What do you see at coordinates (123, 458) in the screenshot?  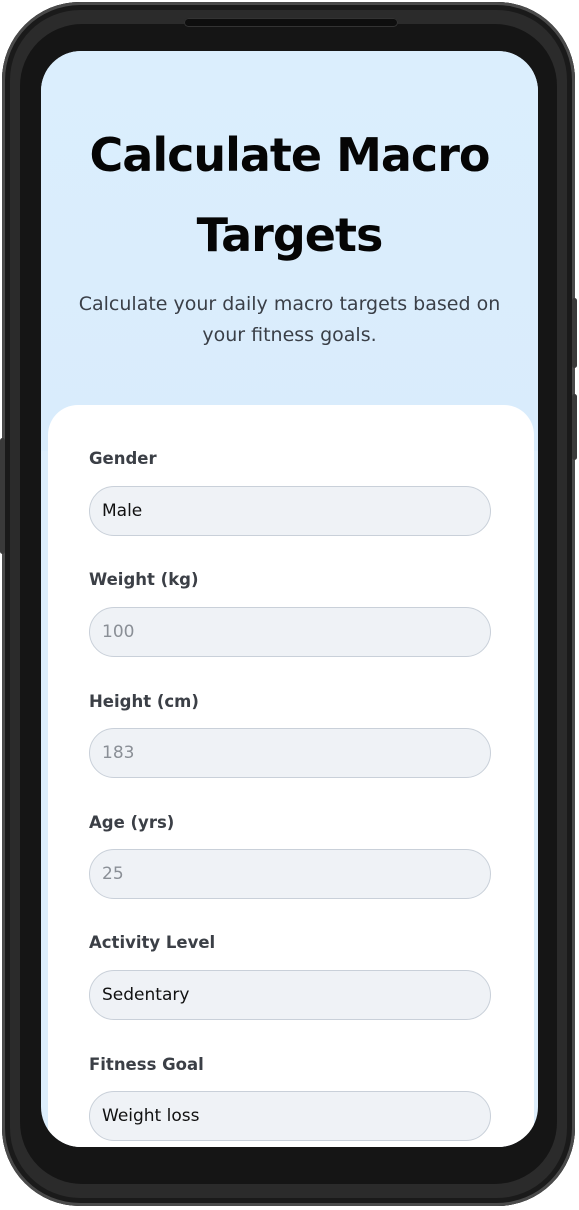 I see `gender-label: Gender` at bounding box center [123, 458].